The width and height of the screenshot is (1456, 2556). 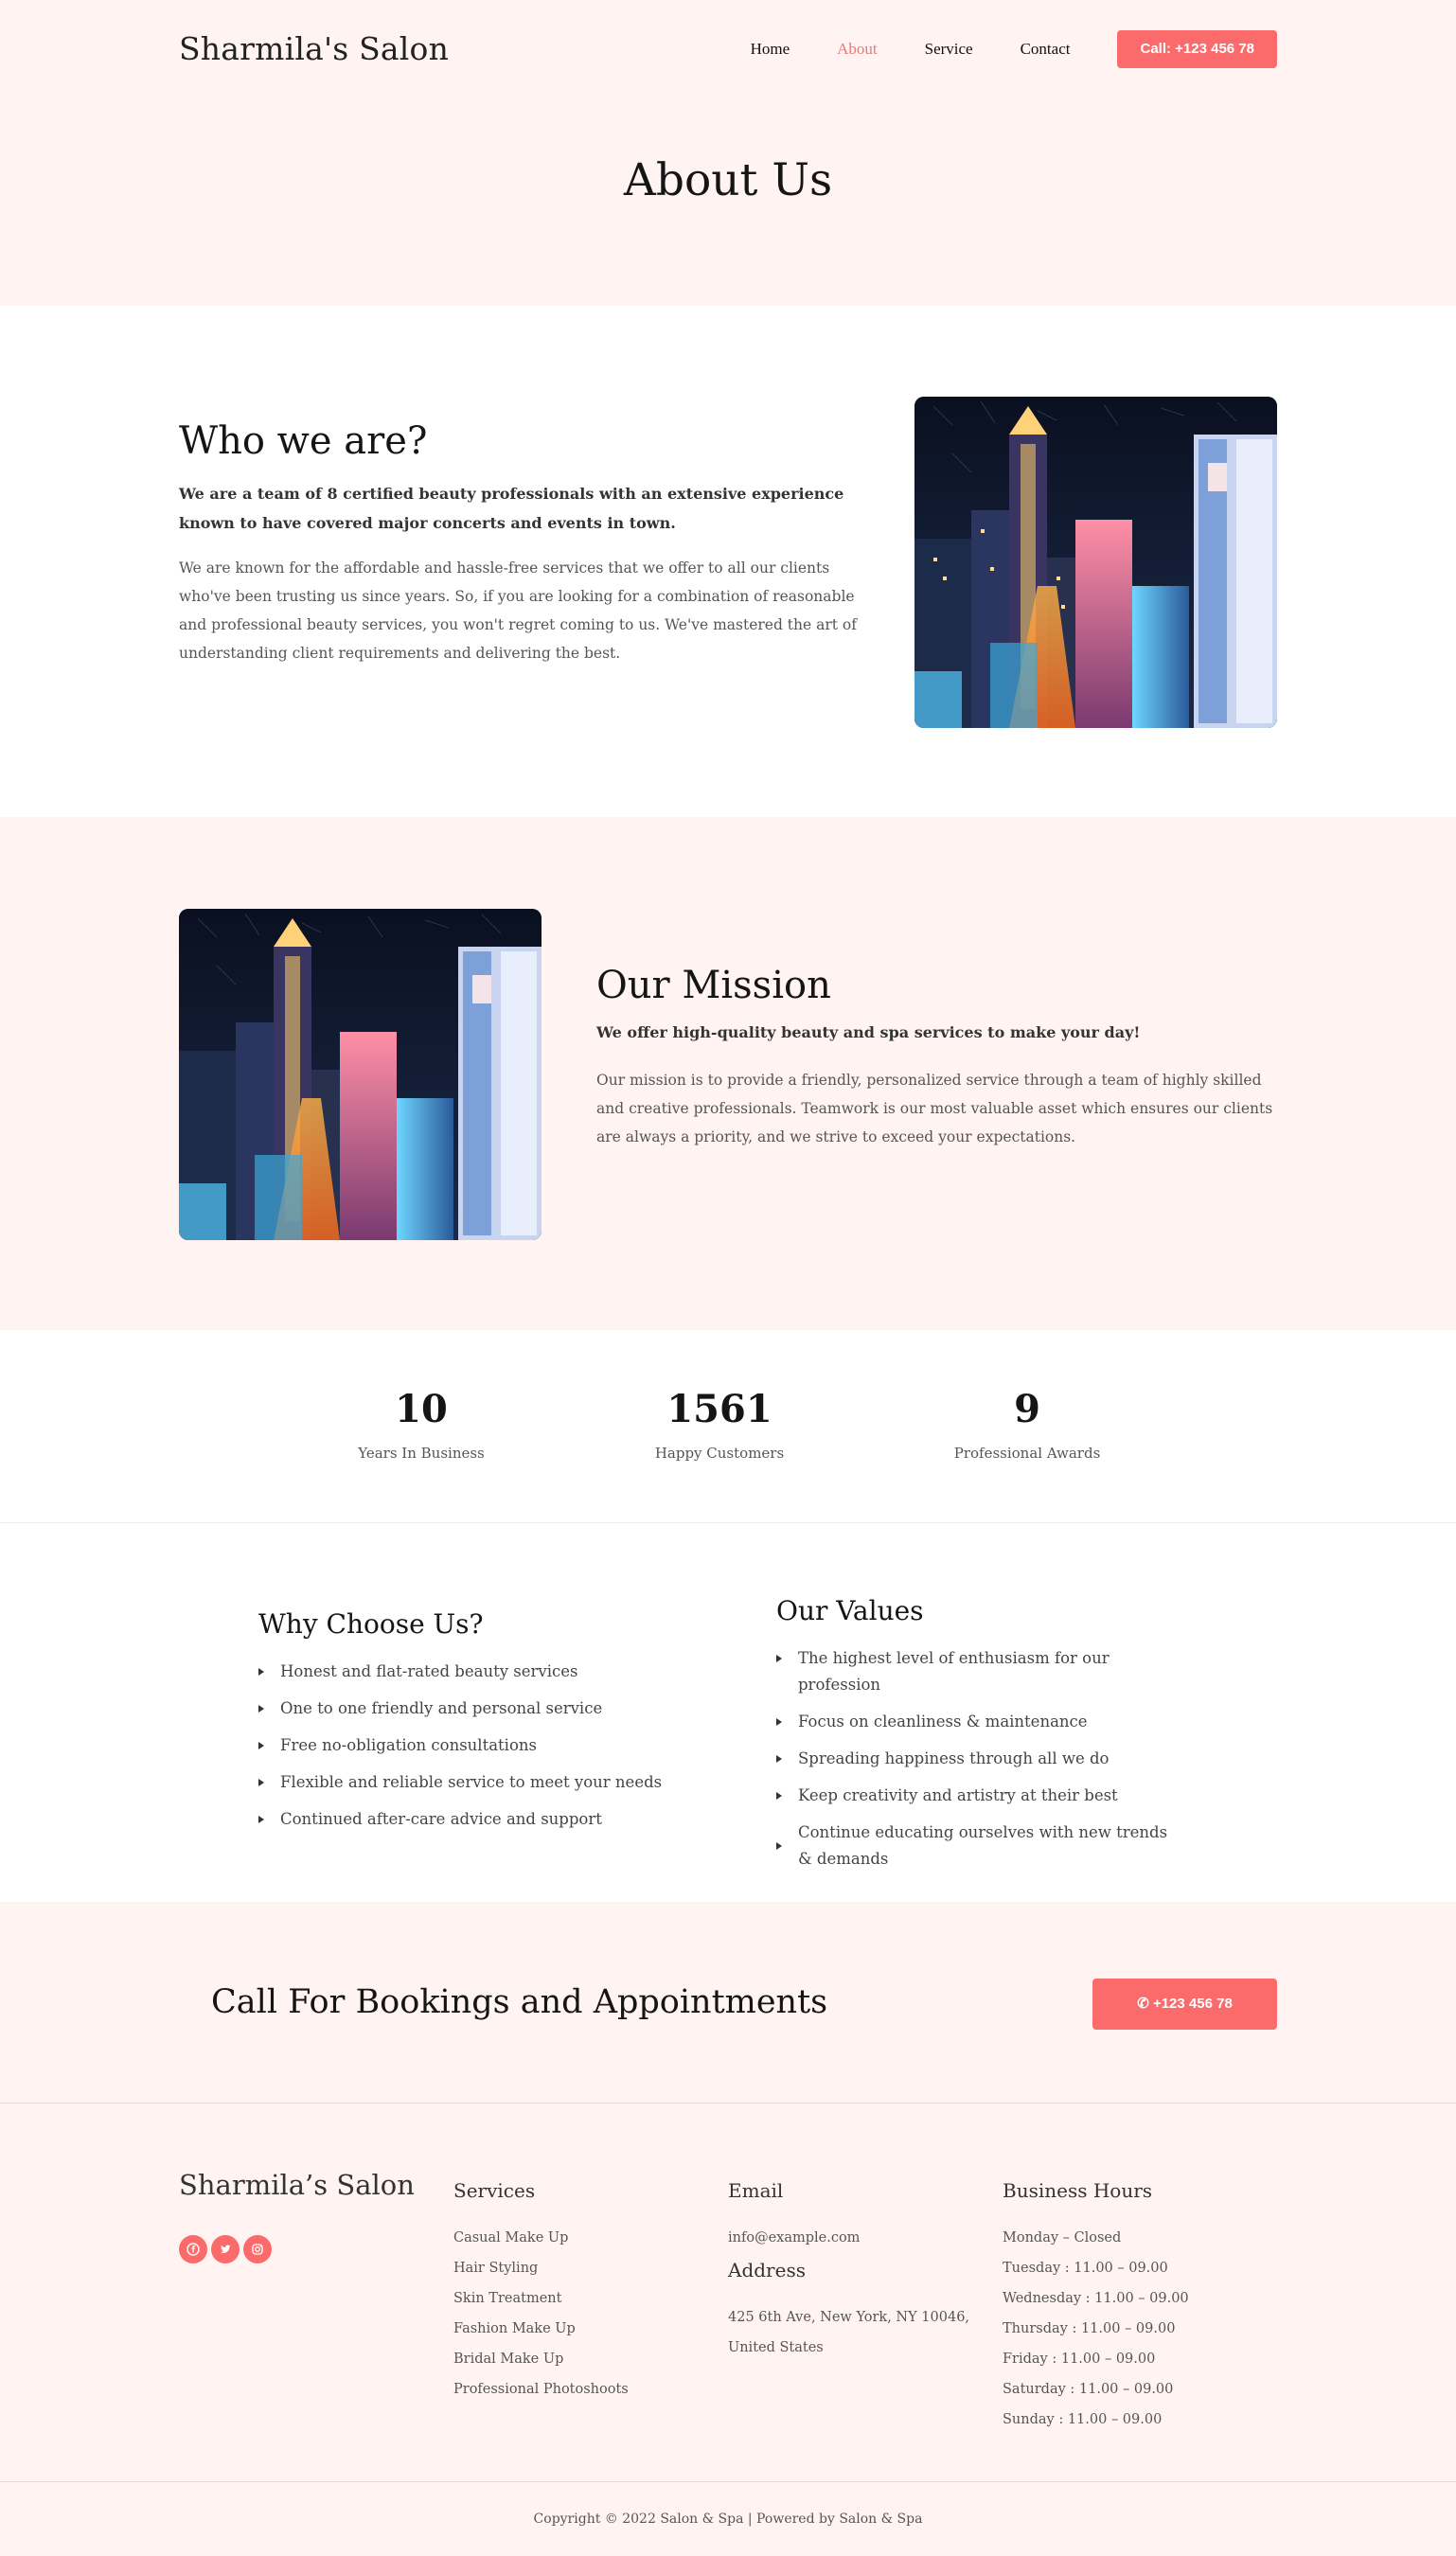 What do you see at coordinates (576, 2329) in the screenshot?
I see `service-link: Fashion Make Up` at bounding box center [576, 2329].